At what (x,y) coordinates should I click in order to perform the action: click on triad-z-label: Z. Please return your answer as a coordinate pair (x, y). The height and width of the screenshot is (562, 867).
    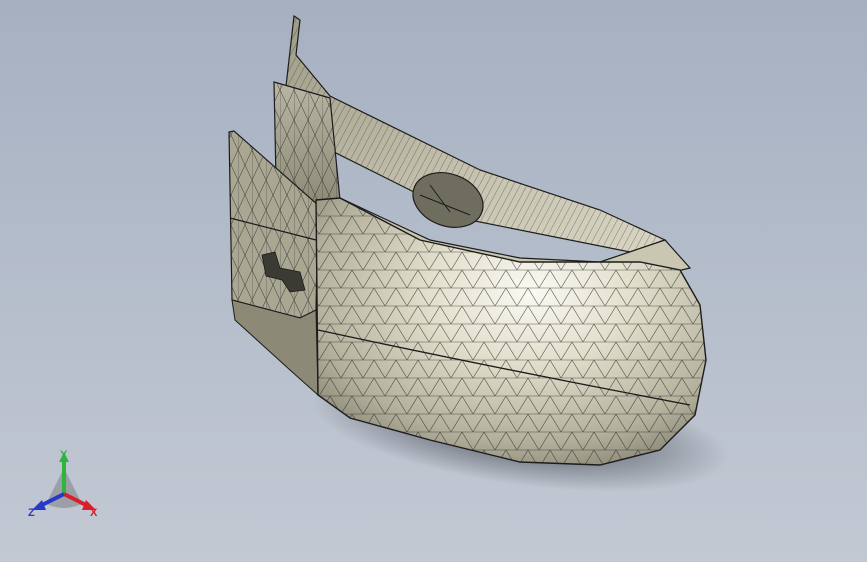
    Looking at the image, I should click on (31, 513).